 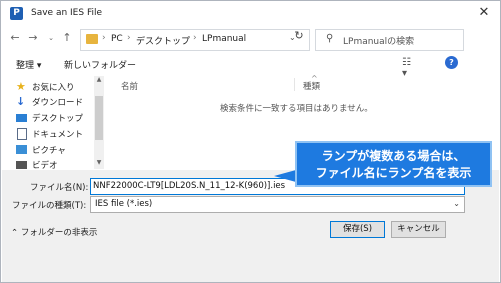 I want to click on callout-box: ランプが複数ある場合は、 ファイル名にランプ名を表示, so click(x=393, y=164).